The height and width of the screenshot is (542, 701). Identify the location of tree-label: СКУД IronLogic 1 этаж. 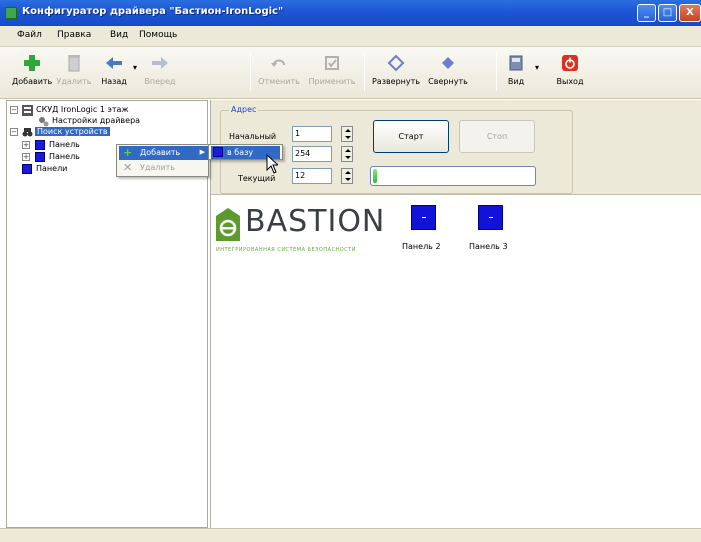
(82, 109).